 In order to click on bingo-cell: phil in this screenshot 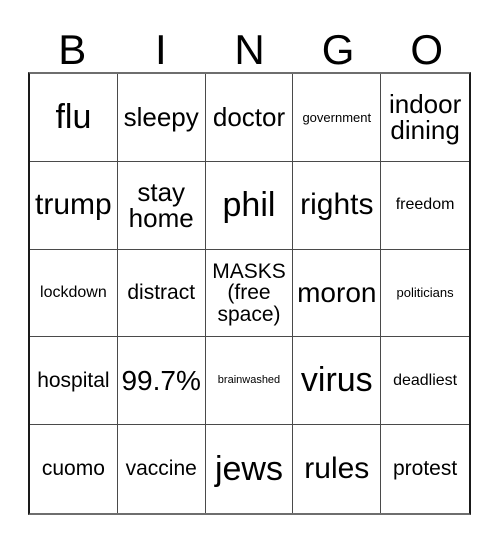, I will do `click(249, 205)`.